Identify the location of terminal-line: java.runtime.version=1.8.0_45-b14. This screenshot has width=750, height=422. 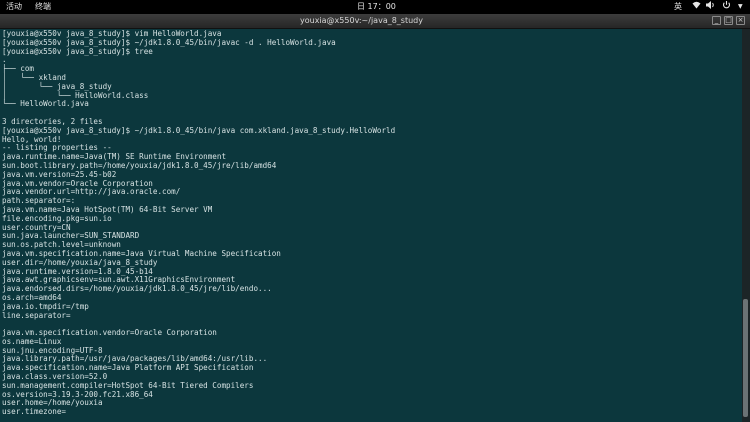
(77, 271).